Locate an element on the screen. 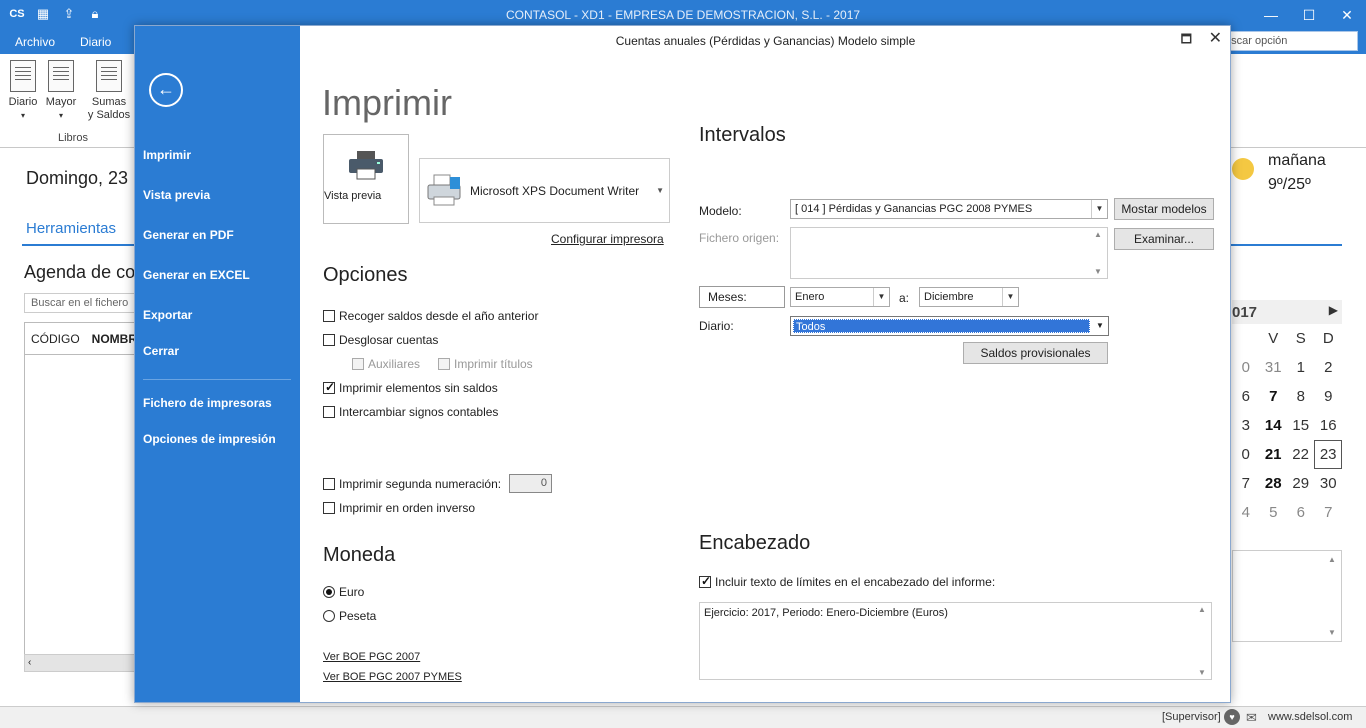 This screenshot has width=1366, height=728. back-arrow-icon: ← is located at coordinates (166, 90).